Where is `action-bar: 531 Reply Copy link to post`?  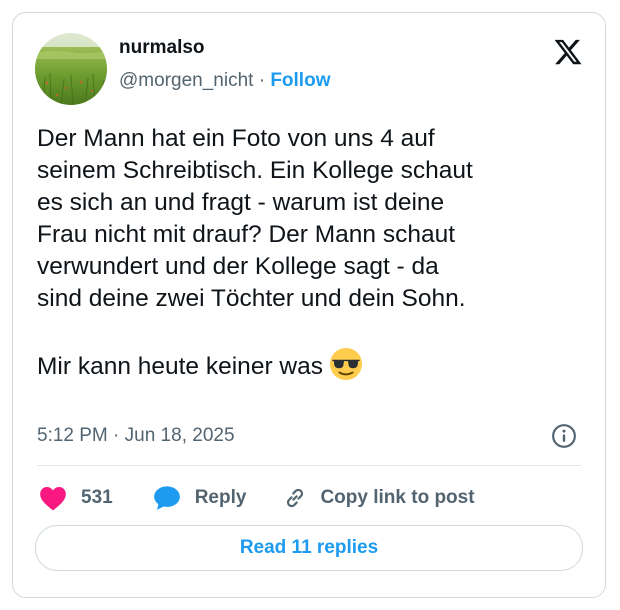
action-bar: 531 Reply Copy link to post is located at coordinates (257, 498).